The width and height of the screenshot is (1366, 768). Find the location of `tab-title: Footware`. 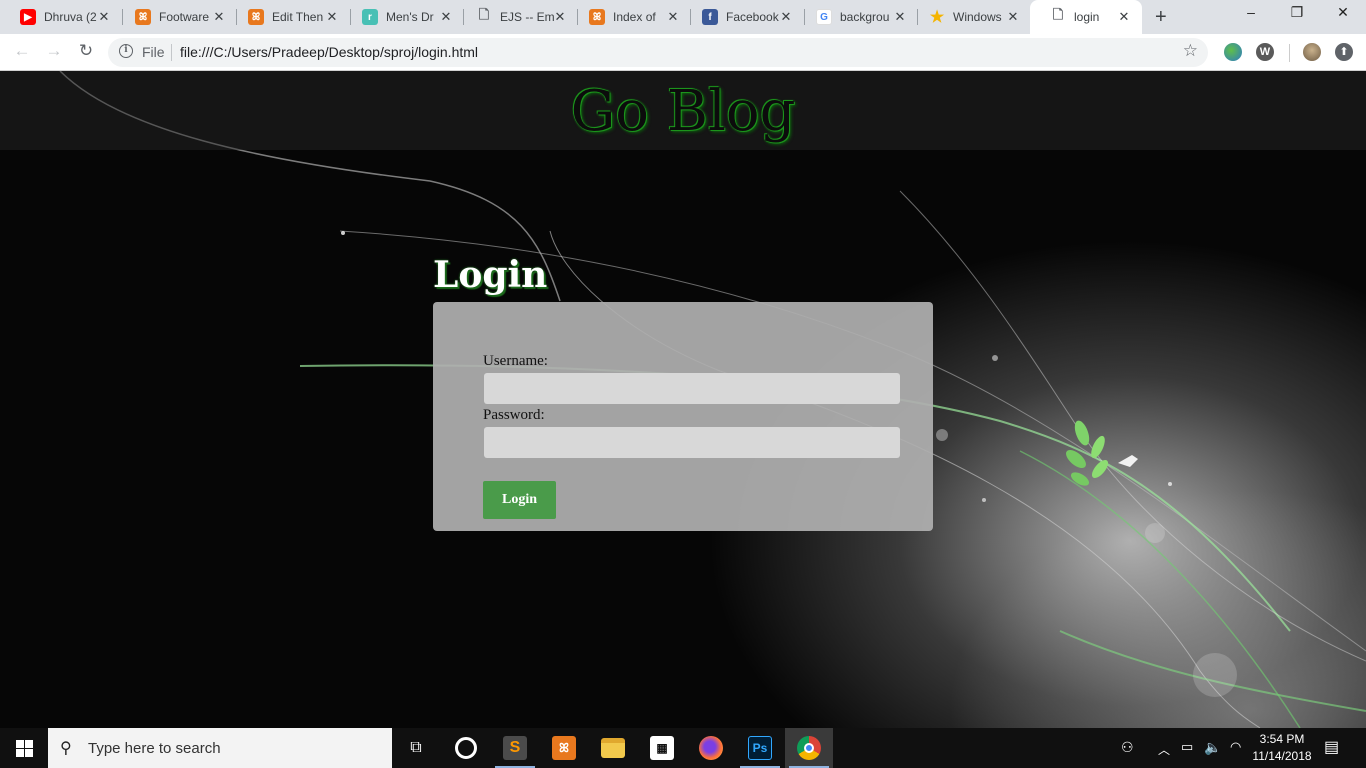

tab-title: Footware is located at coordinates (184, 17).